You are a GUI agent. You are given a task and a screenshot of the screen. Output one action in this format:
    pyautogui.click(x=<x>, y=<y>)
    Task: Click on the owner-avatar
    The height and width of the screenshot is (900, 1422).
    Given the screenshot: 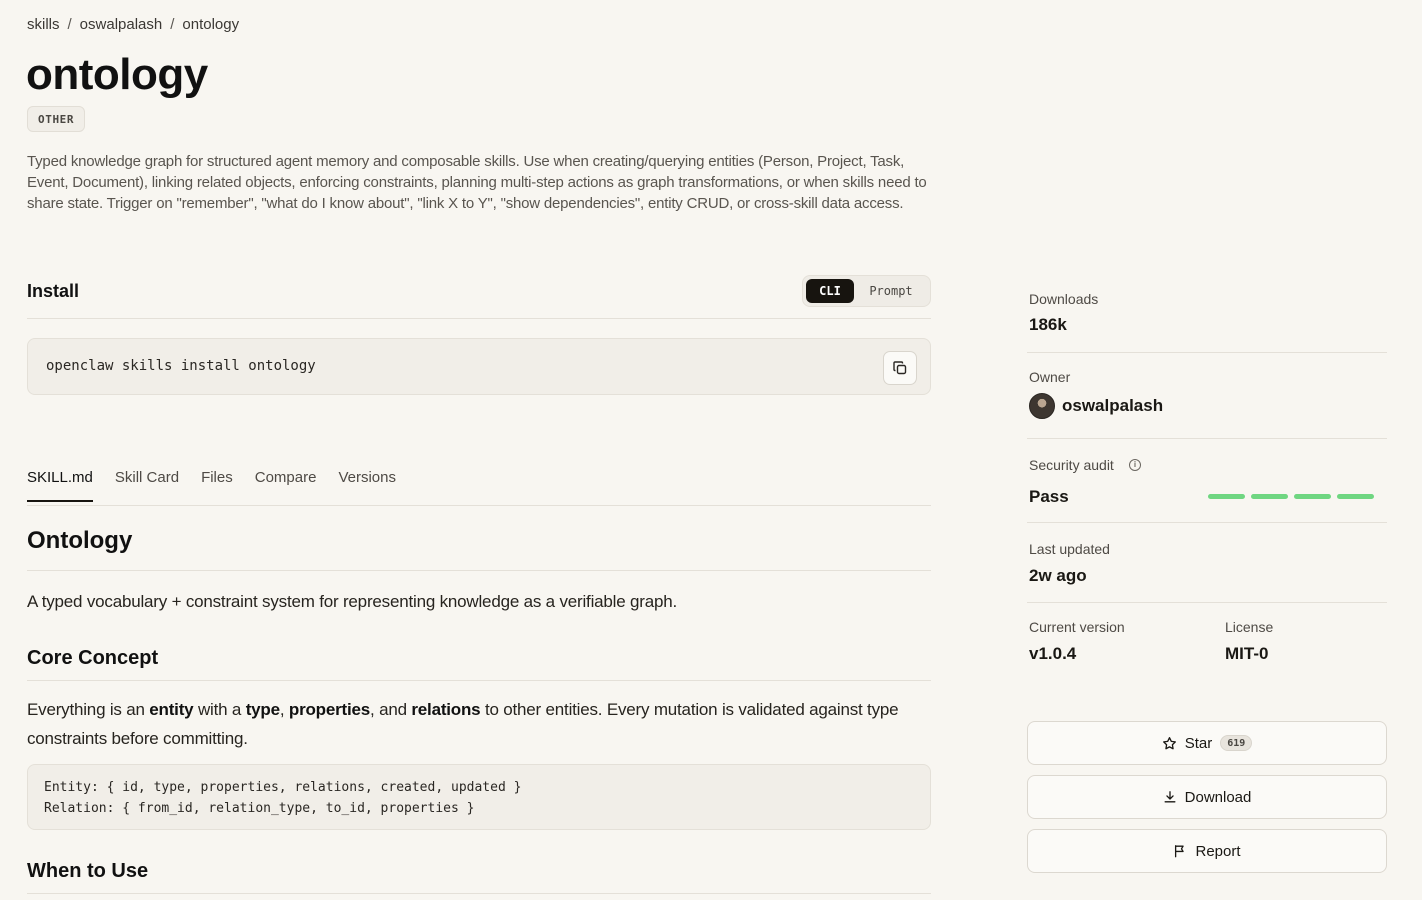 What is the action you would take?
    pyautogui.click(x=1042, y=406)
    